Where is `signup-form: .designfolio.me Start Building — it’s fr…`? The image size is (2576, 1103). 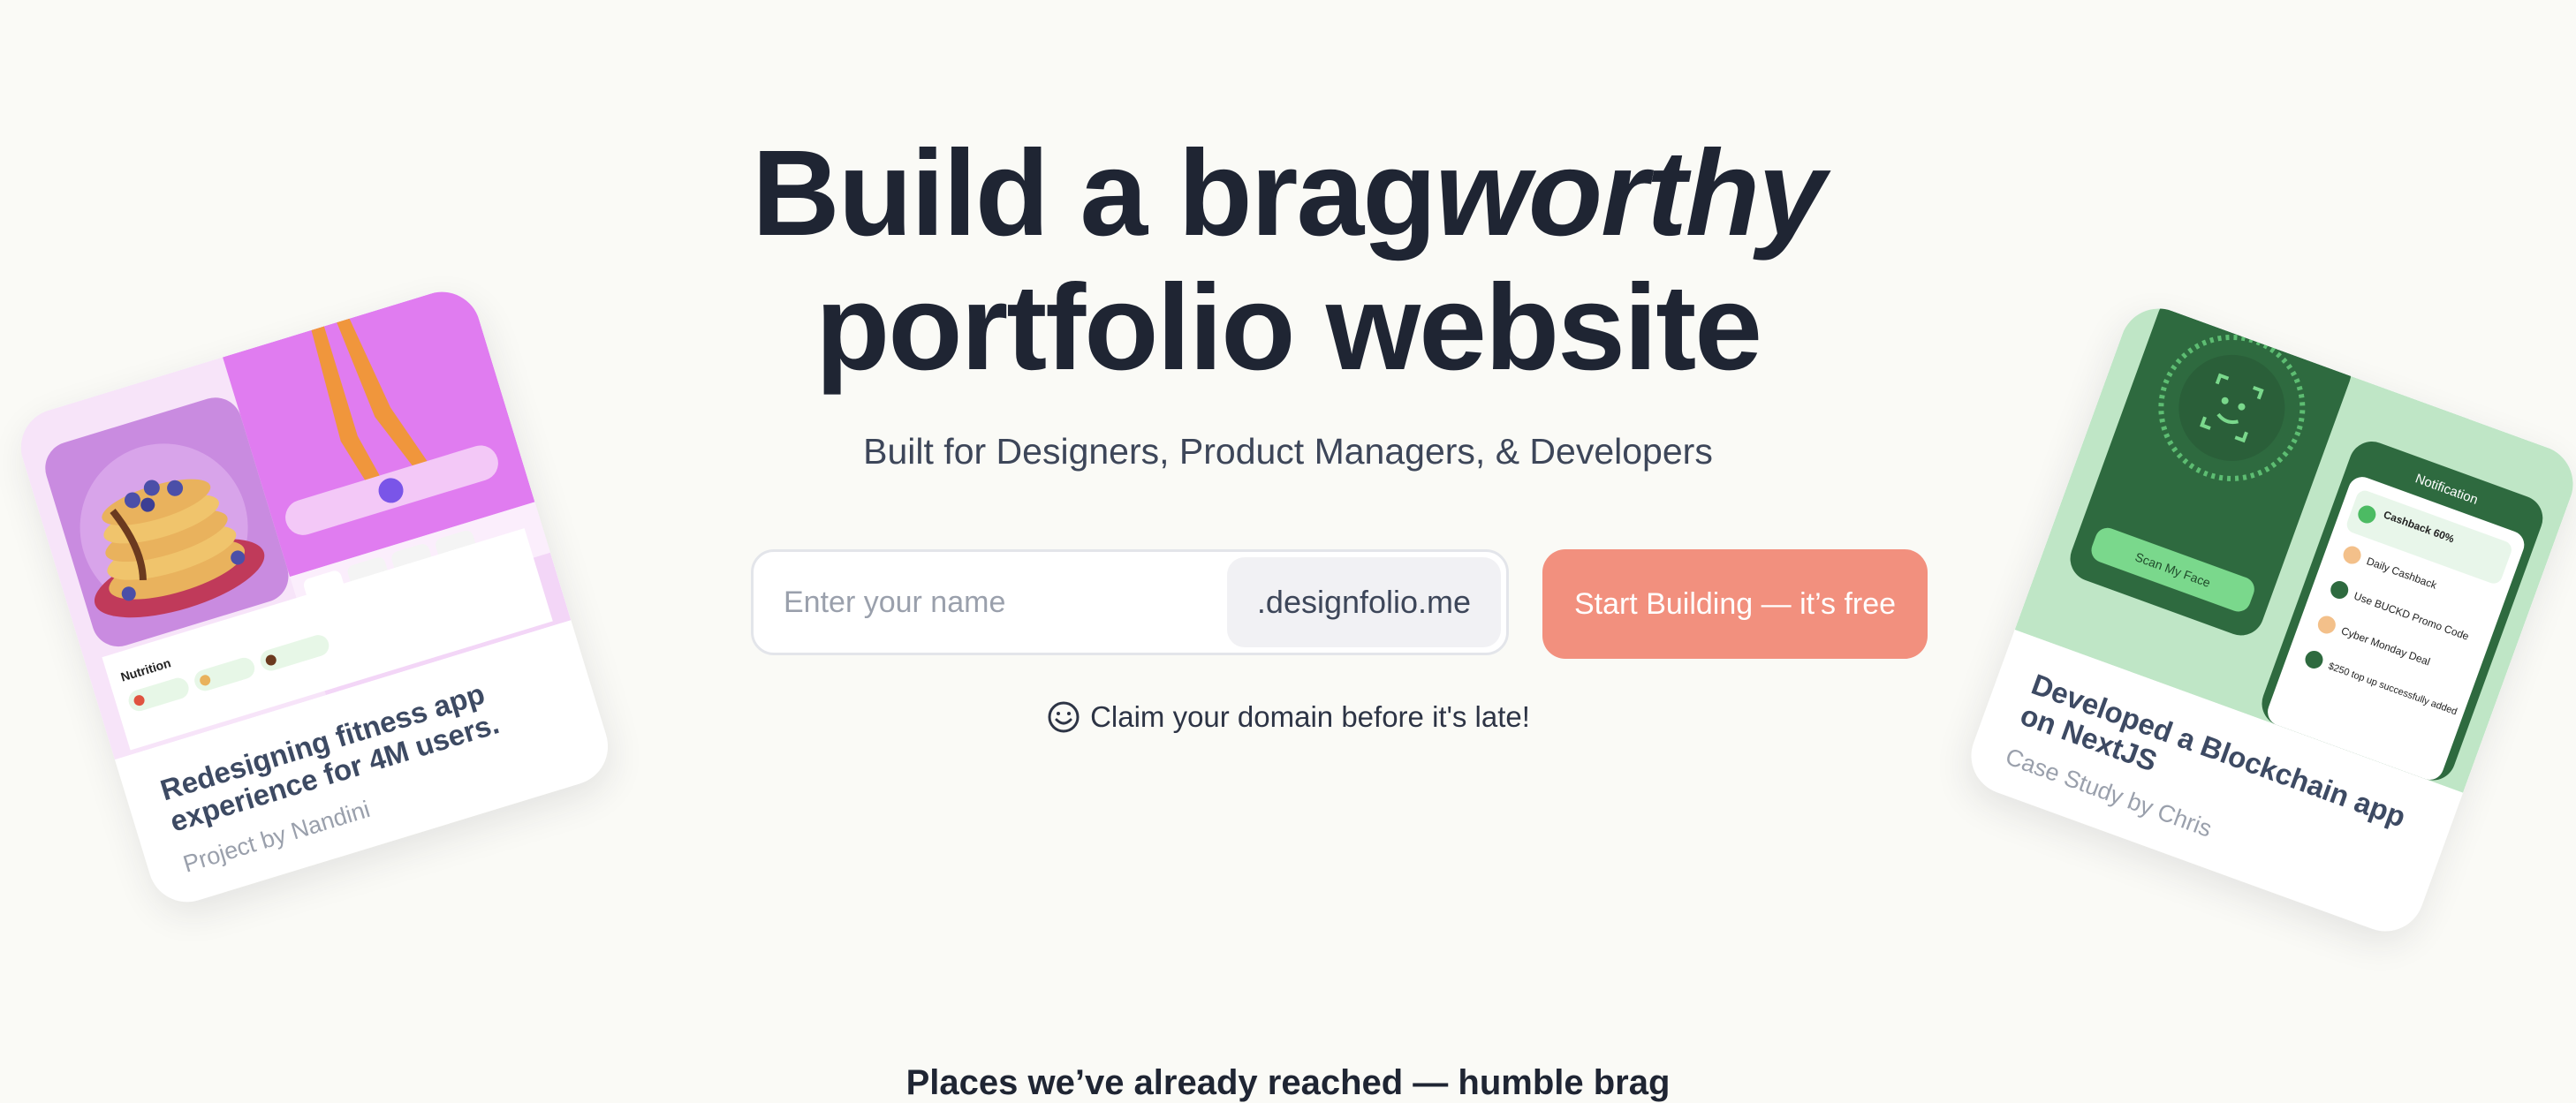
signup-form: .designfolio.me Start Building — it’s fr… is located at coordinates (1340, 604).